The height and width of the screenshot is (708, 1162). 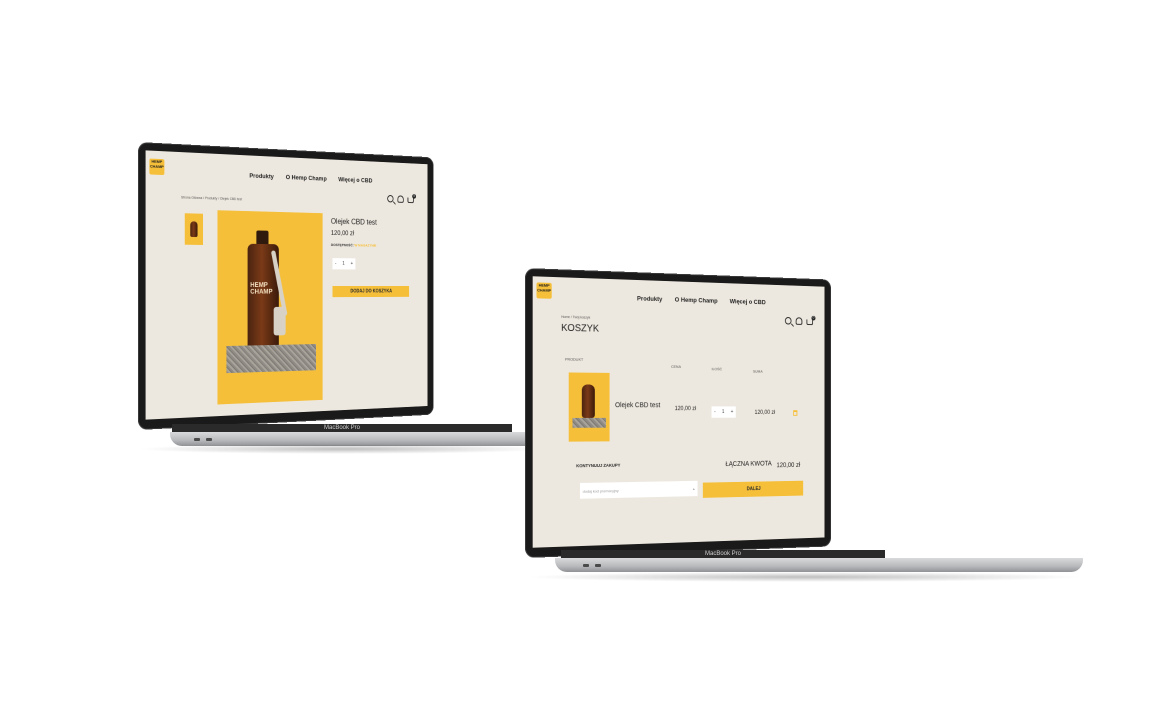 I want to click on col-header-qty: ILOŚĆ, so click(x=716, y=369).